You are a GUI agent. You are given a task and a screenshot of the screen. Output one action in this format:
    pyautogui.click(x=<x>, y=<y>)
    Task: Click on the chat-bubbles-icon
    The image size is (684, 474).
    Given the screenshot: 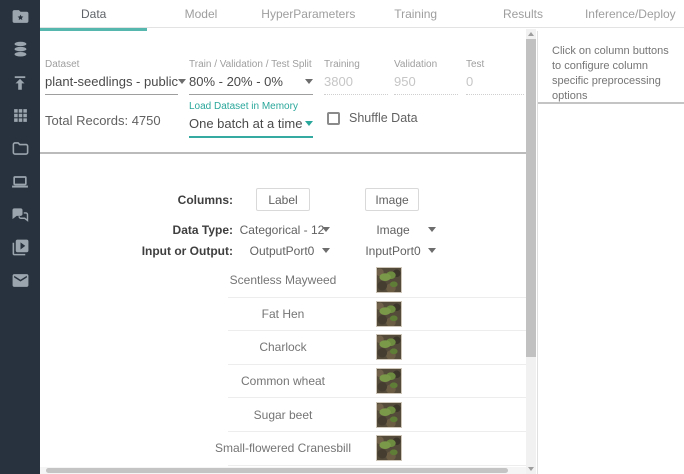 What is the action you would take?
    pyautogui.click(x=20, y=215)
    